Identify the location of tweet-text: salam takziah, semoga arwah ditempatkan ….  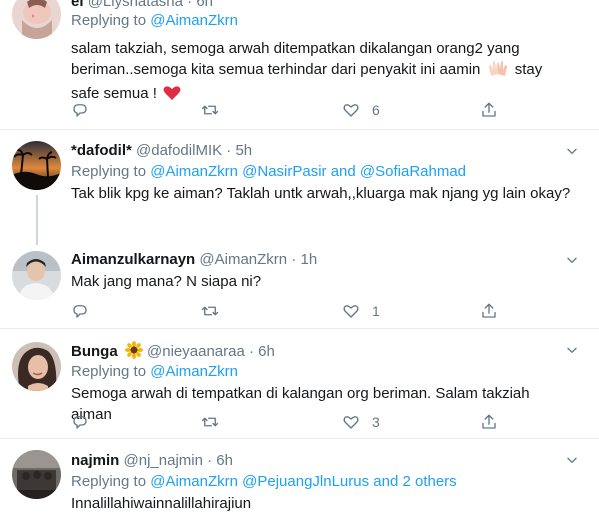
(320, 72).